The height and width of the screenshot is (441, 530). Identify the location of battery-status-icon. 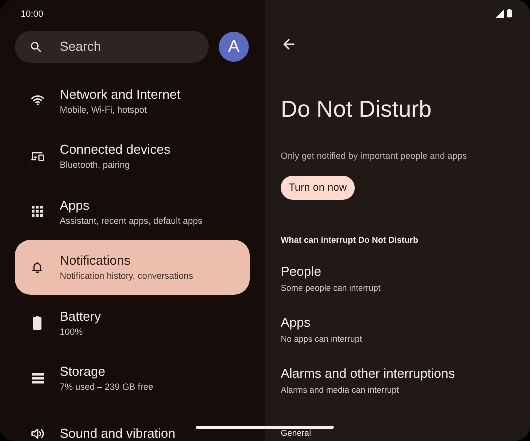
(509, 13).